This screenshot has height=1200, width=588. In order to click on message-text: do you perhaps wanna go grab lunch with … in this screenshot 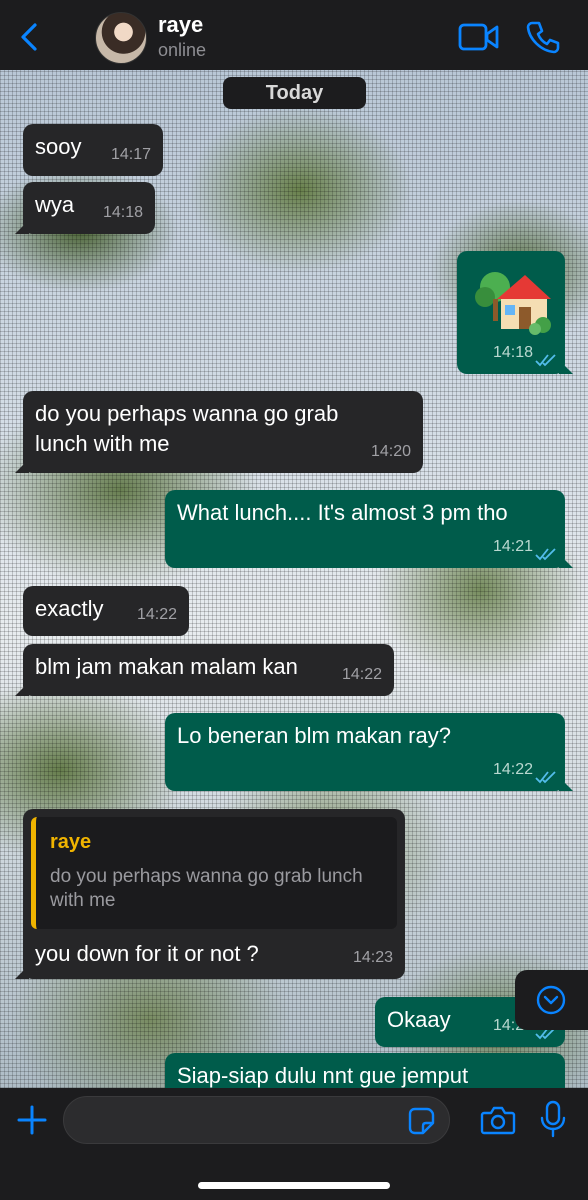, I will do `click(187, 428)`.